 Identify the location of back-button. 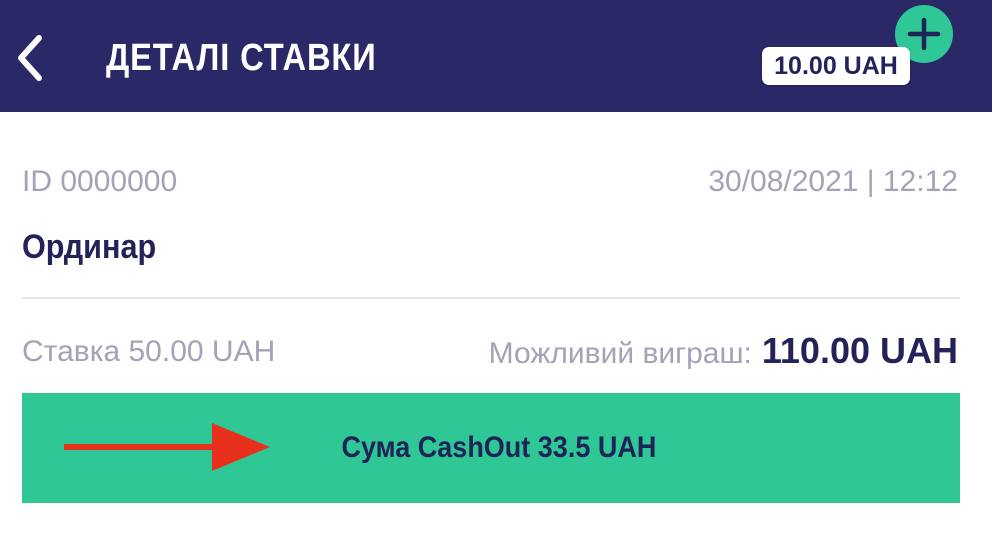
(30, 58).